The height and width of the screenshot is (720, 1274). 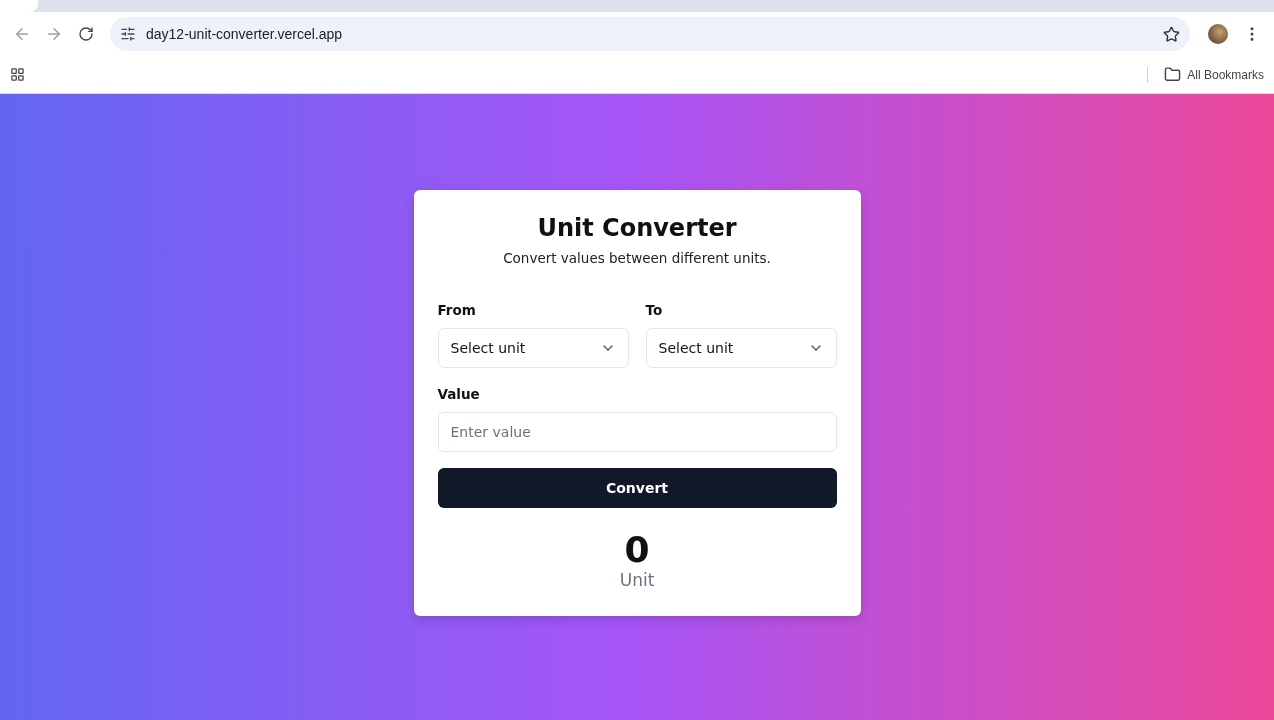 I want to click on url-text: day12-unit-converter.vercel.app, so click(x=245, y=34).